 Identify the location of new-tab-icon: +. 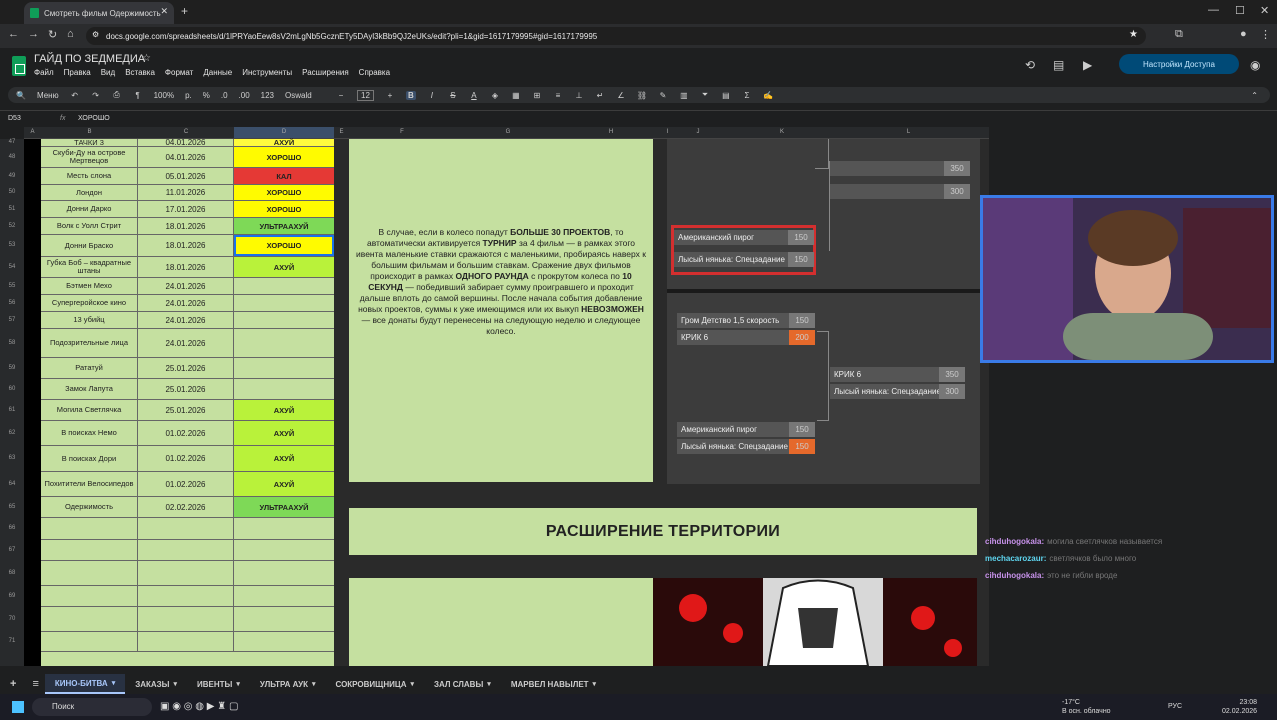
(184, 11).